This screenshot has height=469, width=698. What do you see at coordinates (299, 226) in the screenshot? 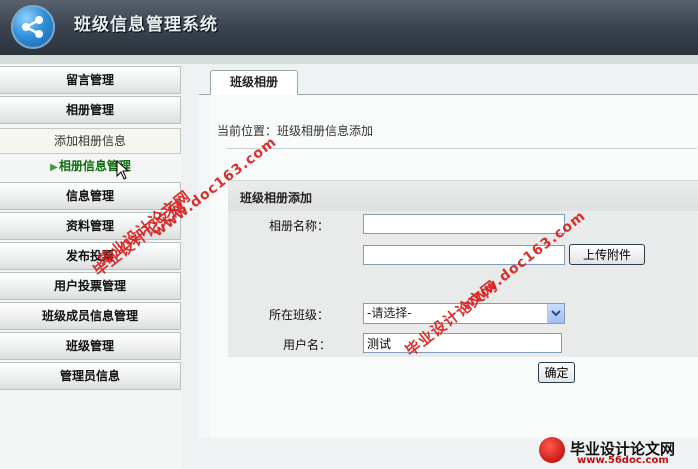
I see `album-name-label: 相册名称：` at bounding box center [299, 226].